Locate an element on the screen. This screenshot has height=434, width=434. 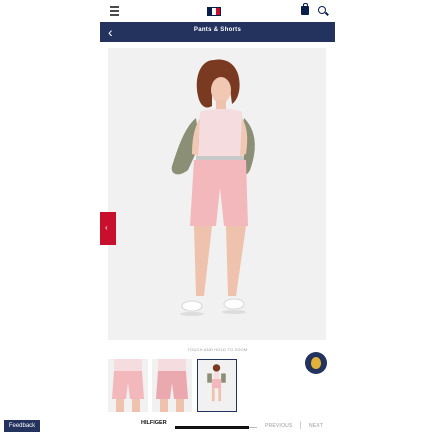
category-nav-bar: ‹ Pants & Shorts is located at coordinates (217, 32).